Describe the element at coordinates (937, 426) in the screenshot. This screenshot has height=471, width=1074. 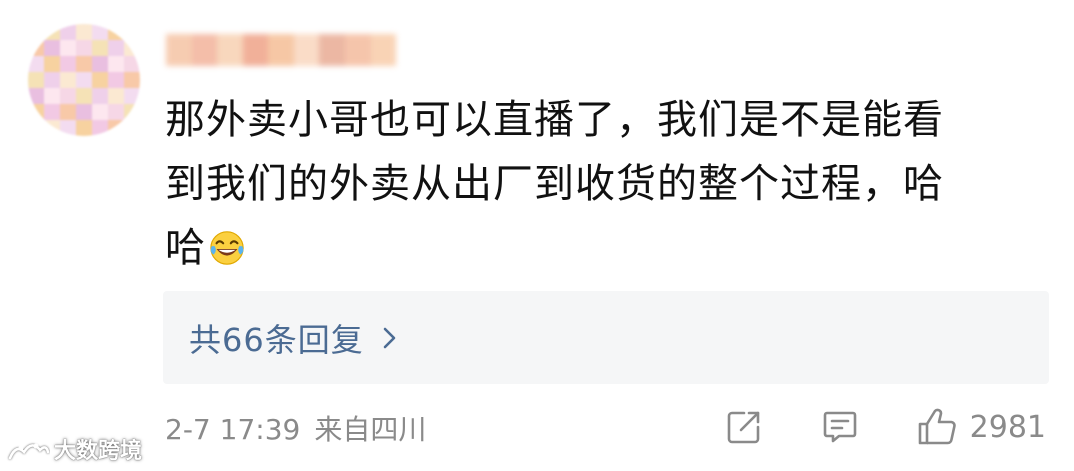
I see `thumbs-up-icon` at that location.